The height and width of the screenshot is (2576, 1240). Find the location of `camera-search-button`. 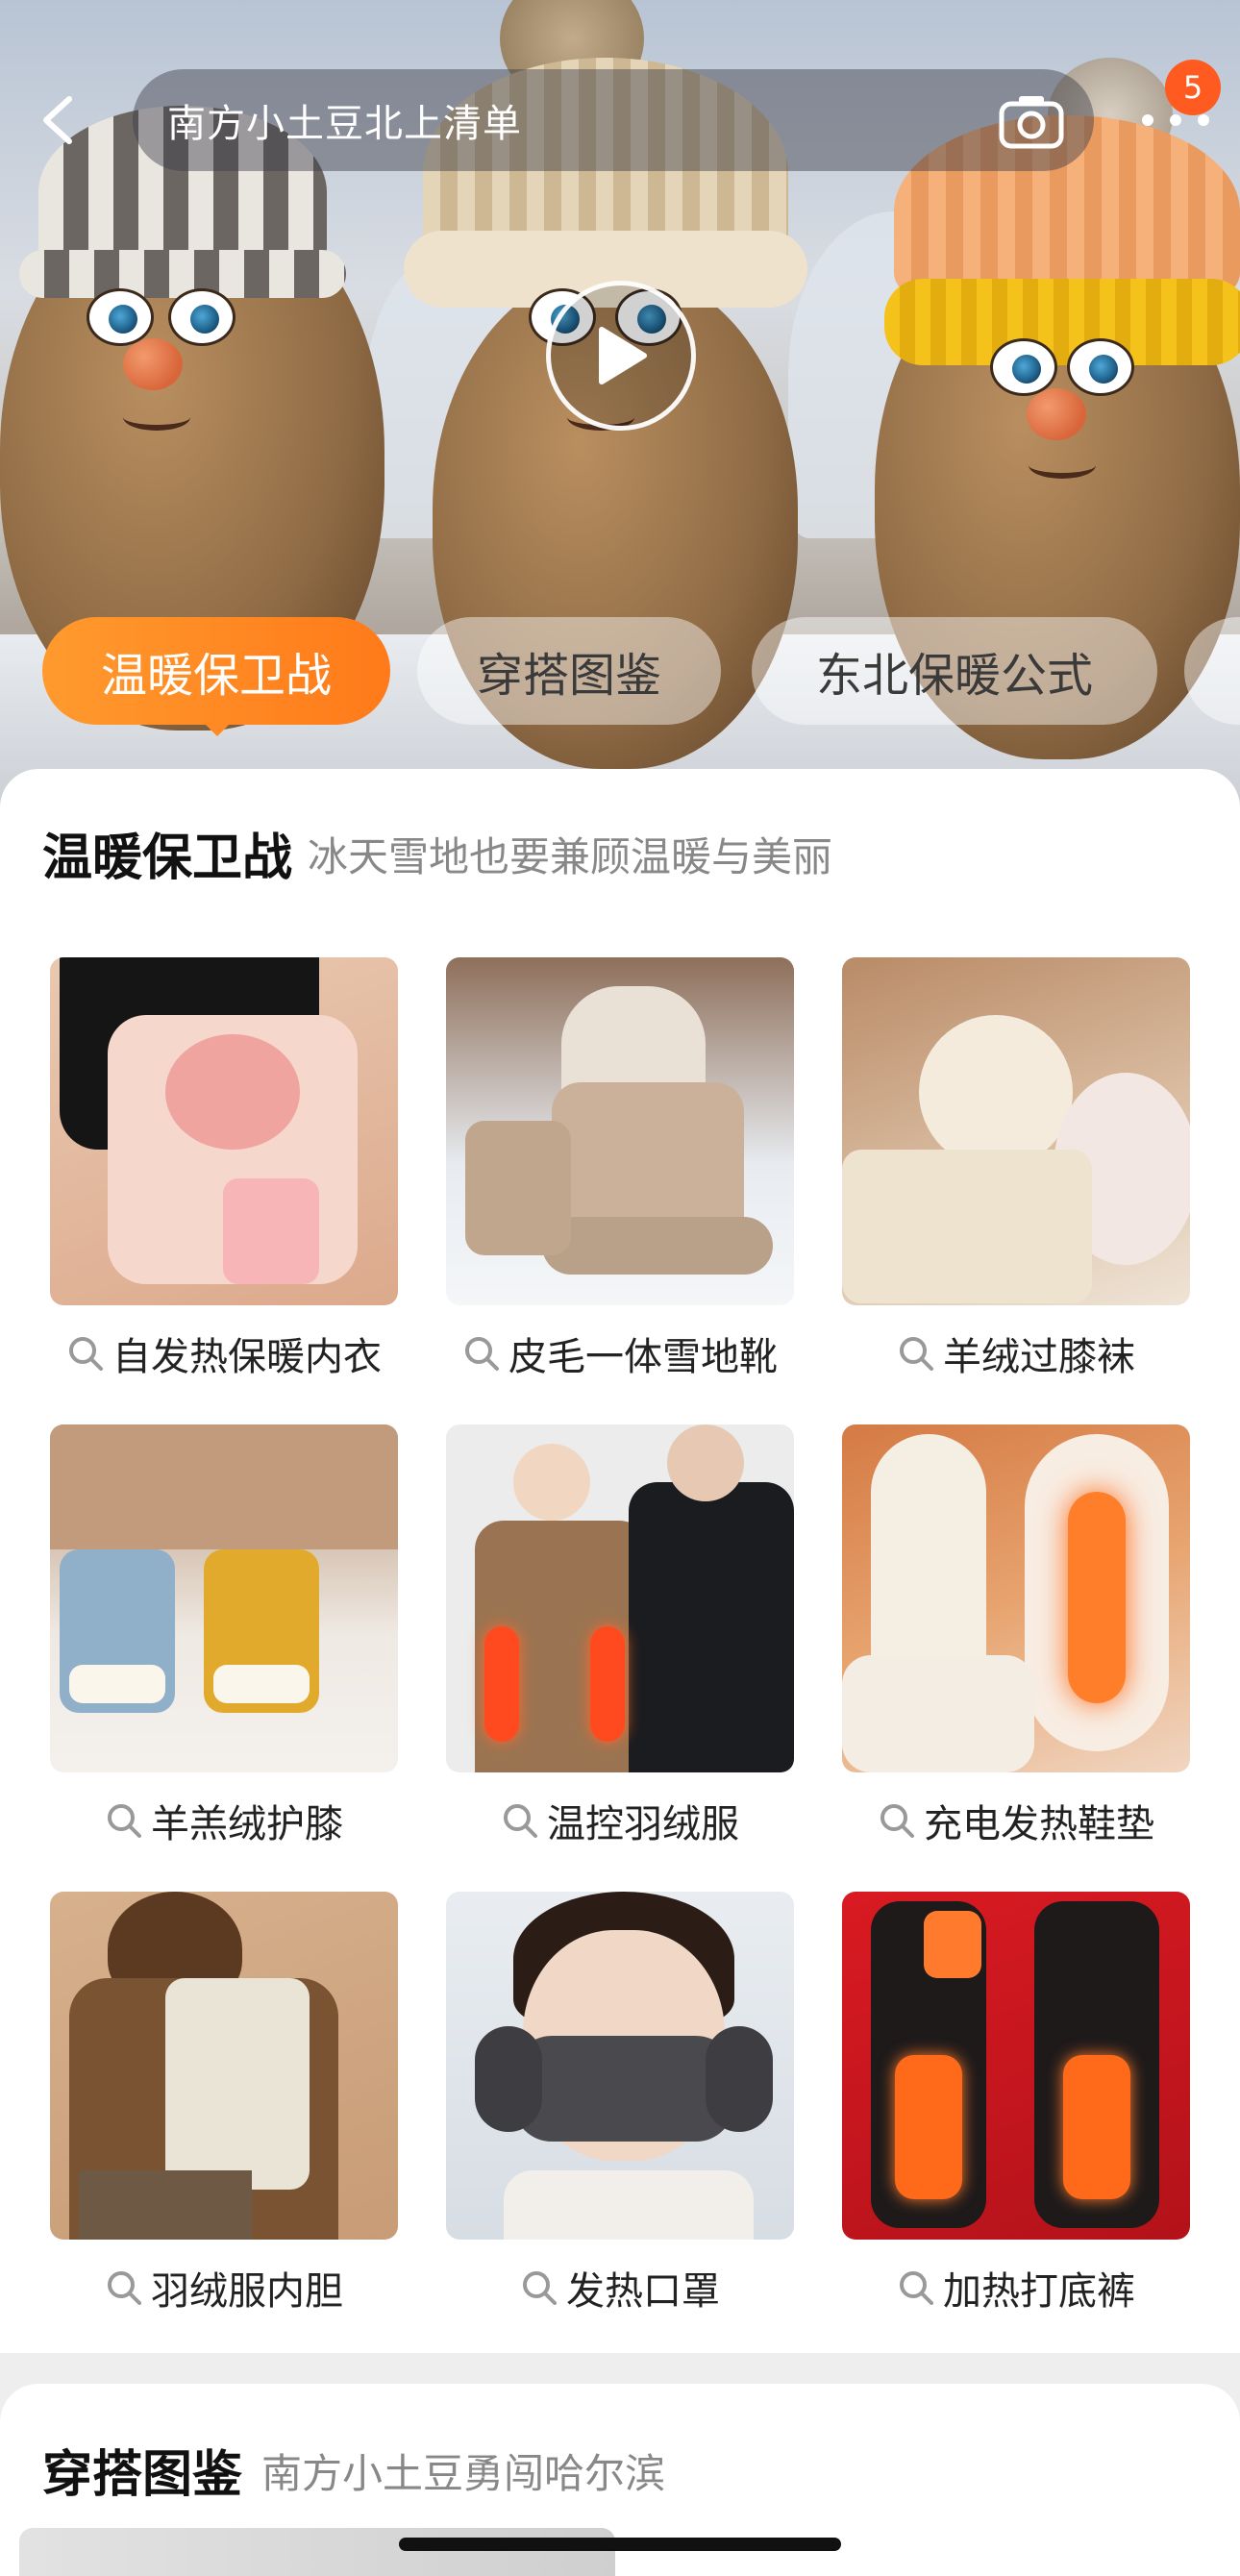

camera-search-button is located at coordinates (1031, 121).